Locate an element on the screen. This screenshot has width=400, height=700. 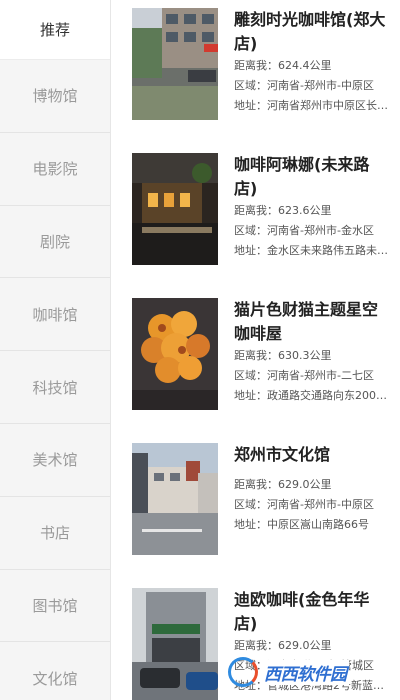
venue-name: 猫片色财猫主题星空咖啡屋 is located at coordinates (306, 321).